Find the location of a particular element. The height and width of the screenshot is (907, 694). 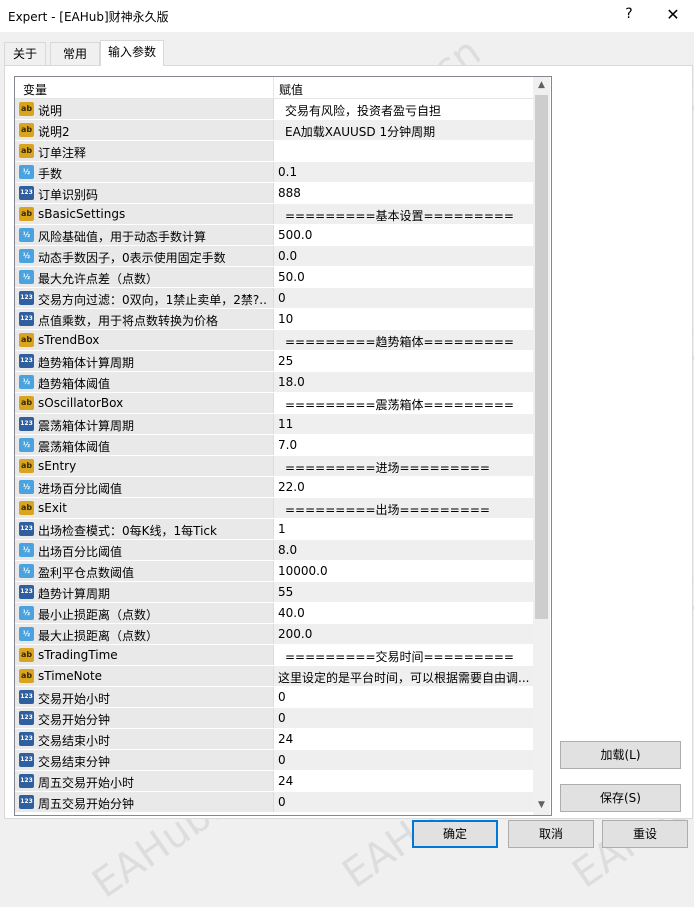

table-row: ab sOscillatorBox =========震荡箱体========= is located at coordinates (274, 403).